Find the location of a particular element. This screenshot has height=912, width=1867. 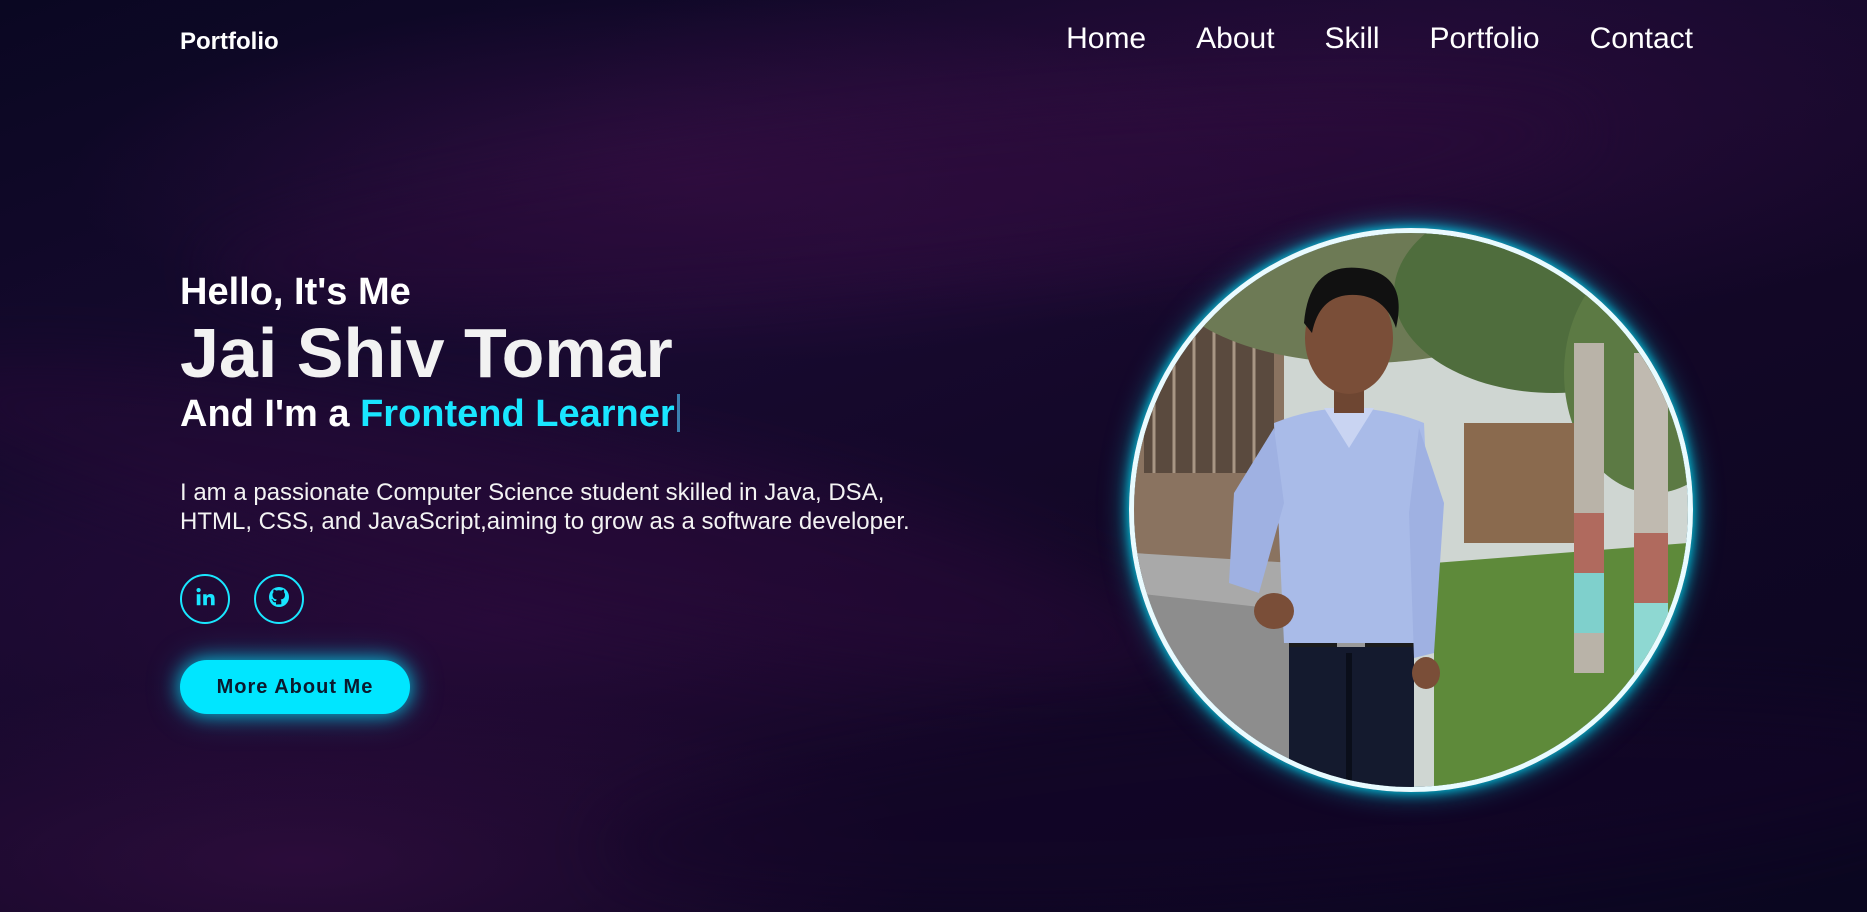

role-line: And I'm a Frontend Learner is located at coordinates (570, 414).